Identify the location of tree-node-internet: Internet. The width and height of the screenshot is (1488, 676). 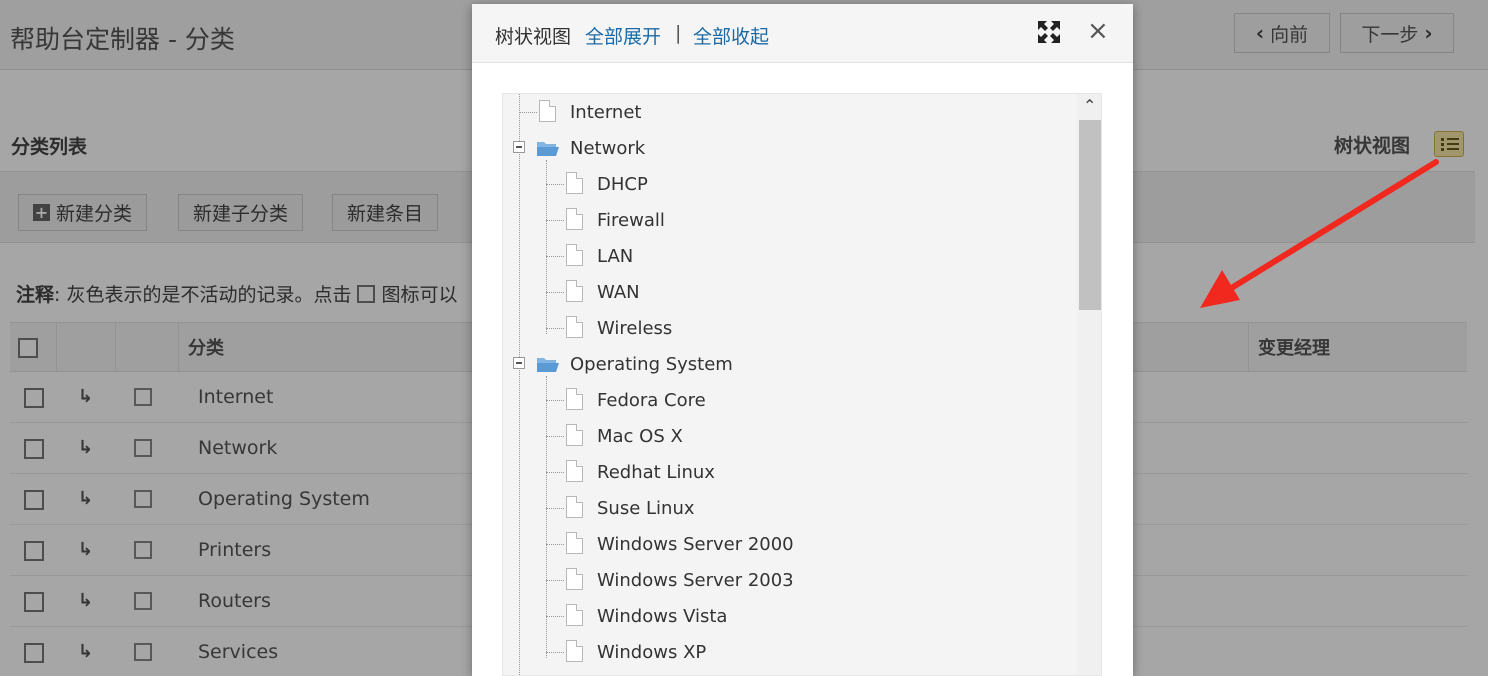
(605, 112).